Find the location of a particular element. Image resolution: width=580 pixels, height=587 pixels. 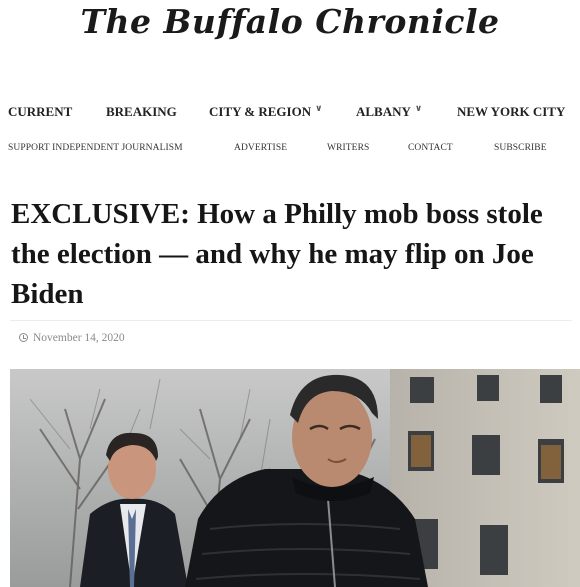

publish-date-text: November 14, 2020 is located at coordinates (79, 337).